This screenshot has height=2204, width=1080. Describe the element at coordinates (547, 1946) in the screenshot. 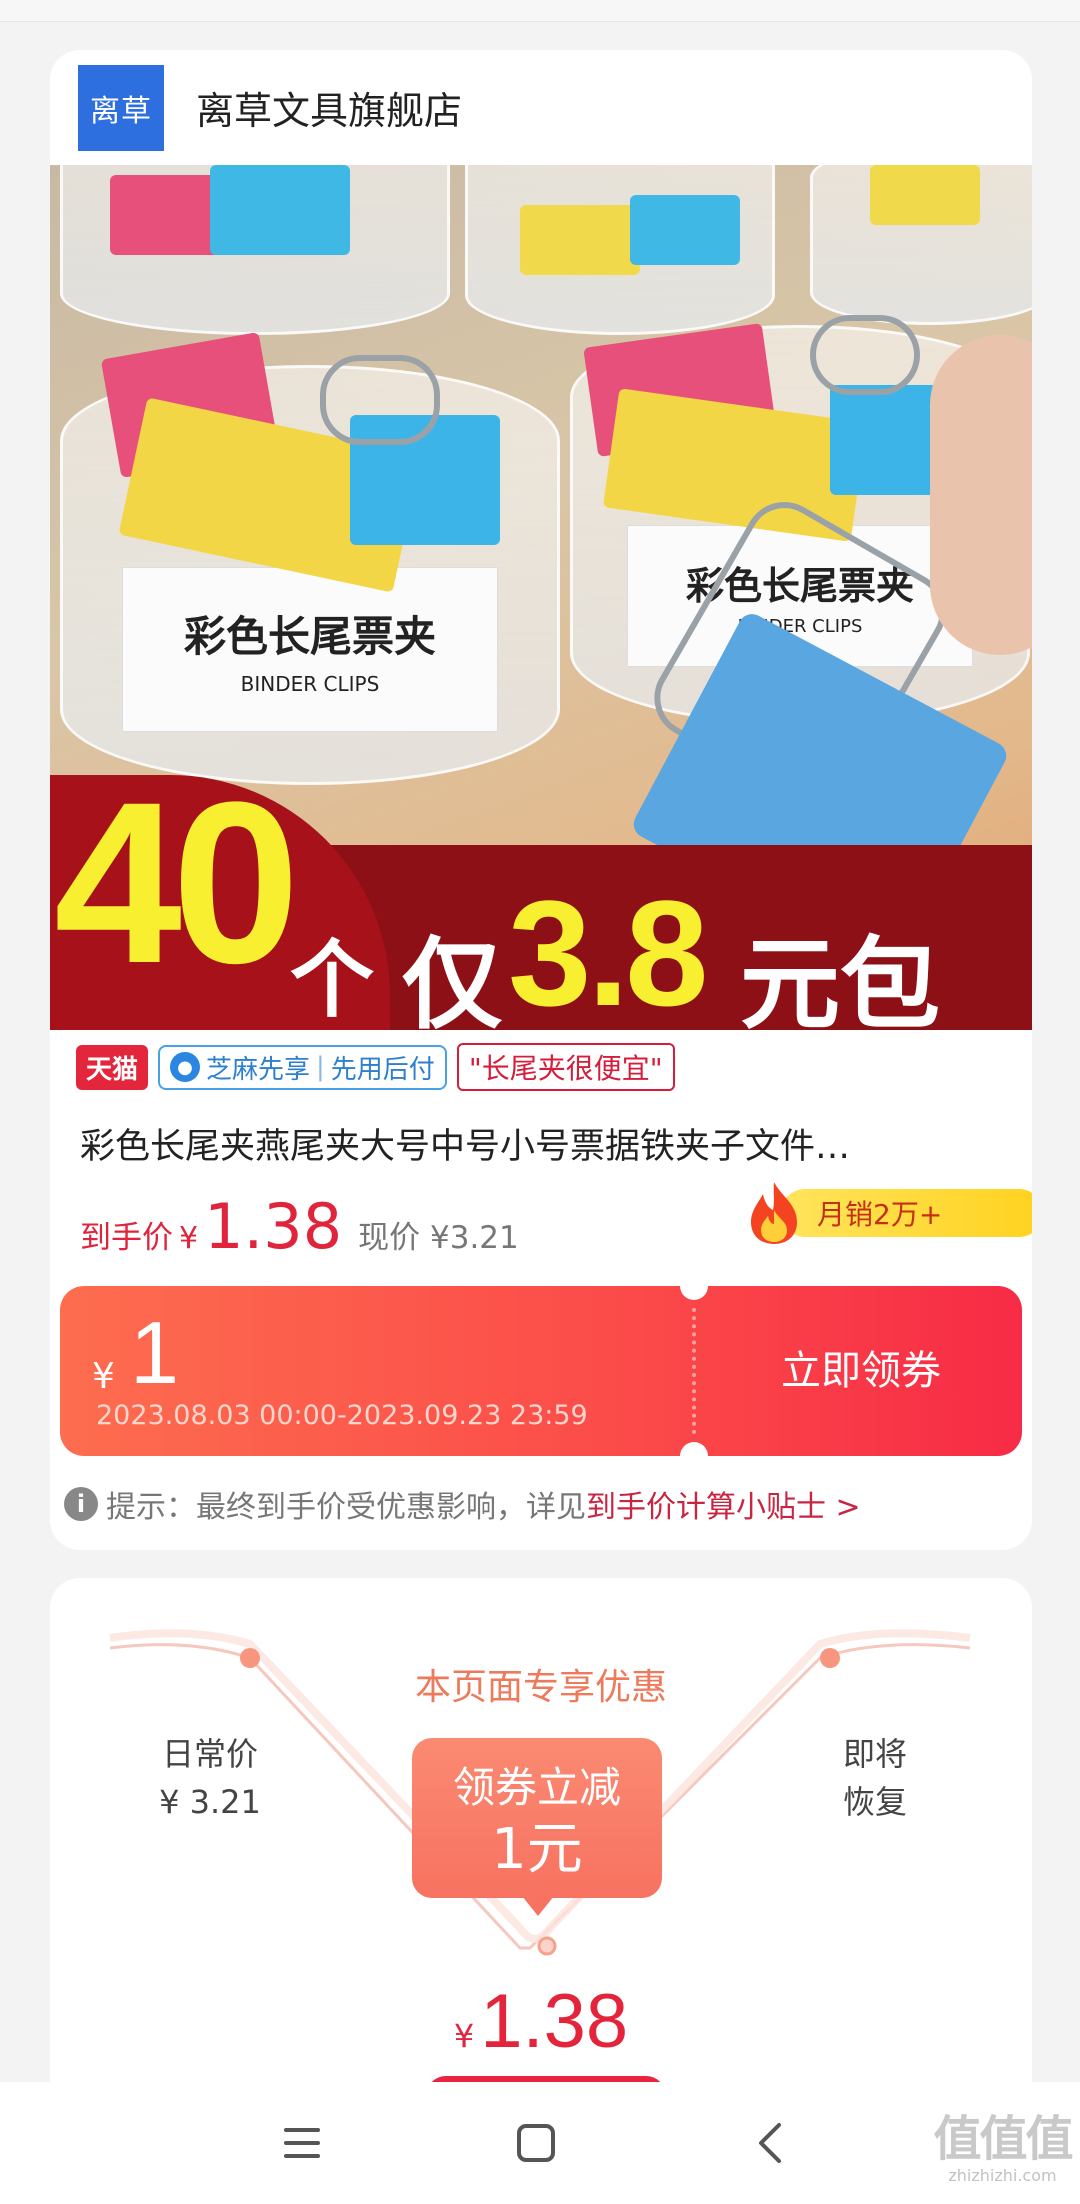

I see `center-dot` at that location.